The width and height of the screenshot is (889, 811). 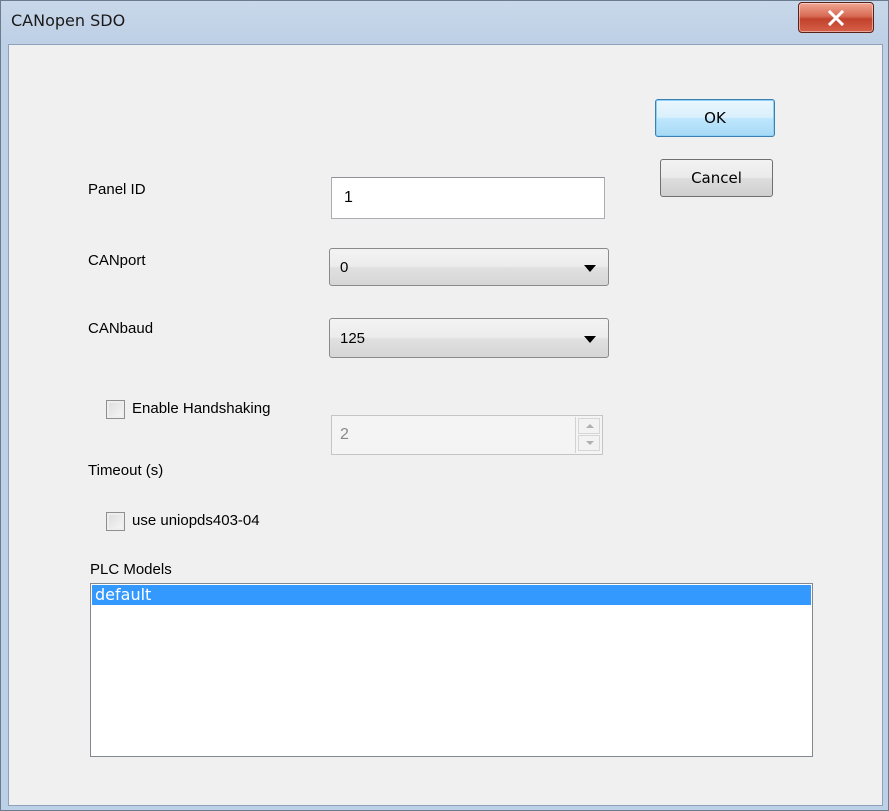 I want to click on canport-dropdown: 0, so click(x=469, y=267).